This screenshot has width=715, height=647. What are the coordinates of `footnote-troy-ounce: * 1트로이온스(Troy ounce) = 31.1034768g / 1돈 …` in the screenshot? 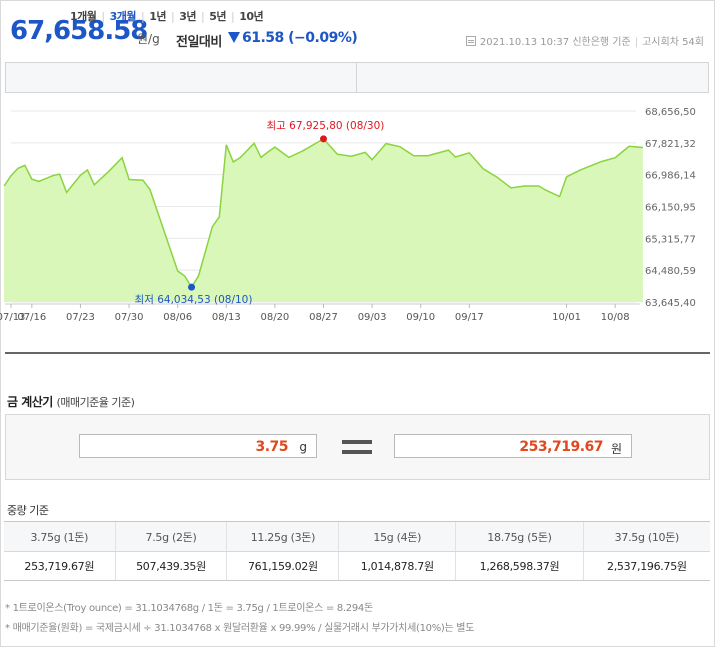 It's located at (189, 608).